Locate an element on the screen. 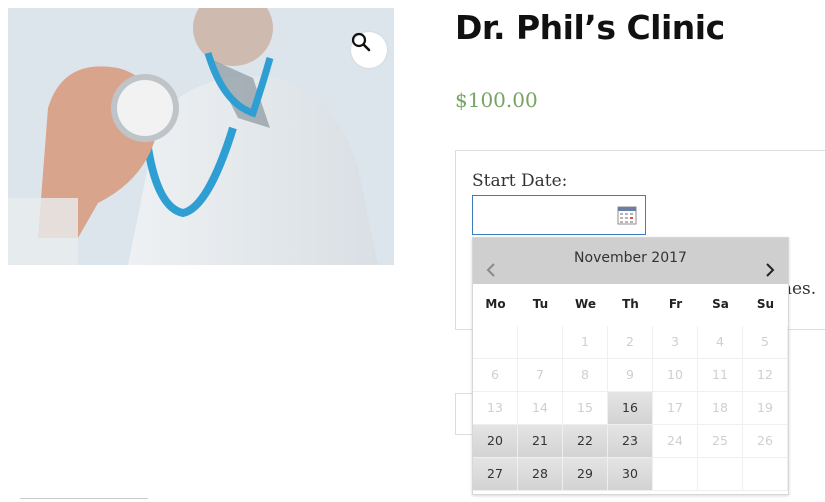 This screenshot has width=825, height=502. weekday-label: We is located at coordinates (585, 304).